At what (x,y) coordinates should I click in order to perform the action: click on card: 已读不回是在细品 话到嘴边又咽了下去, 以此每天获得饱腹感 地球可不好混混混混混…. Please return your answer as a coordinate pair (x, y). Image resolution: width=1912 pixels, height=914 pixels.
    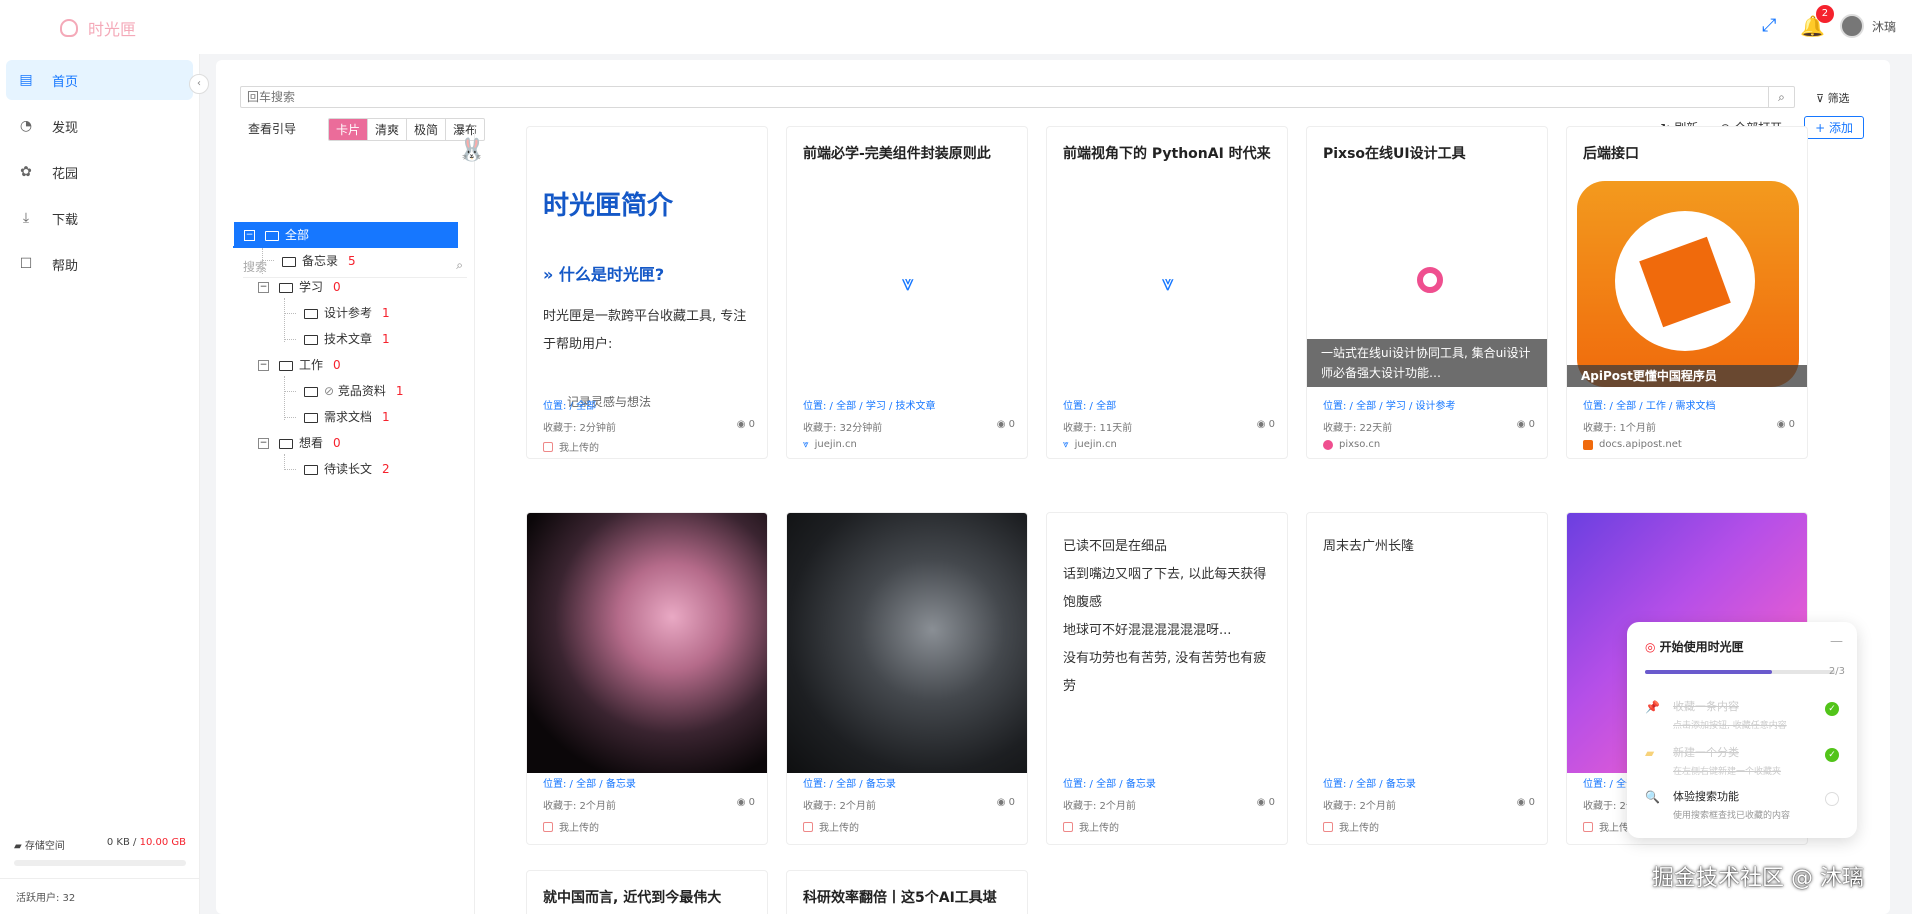
    Looking at the image, I should click on (1167, 678).